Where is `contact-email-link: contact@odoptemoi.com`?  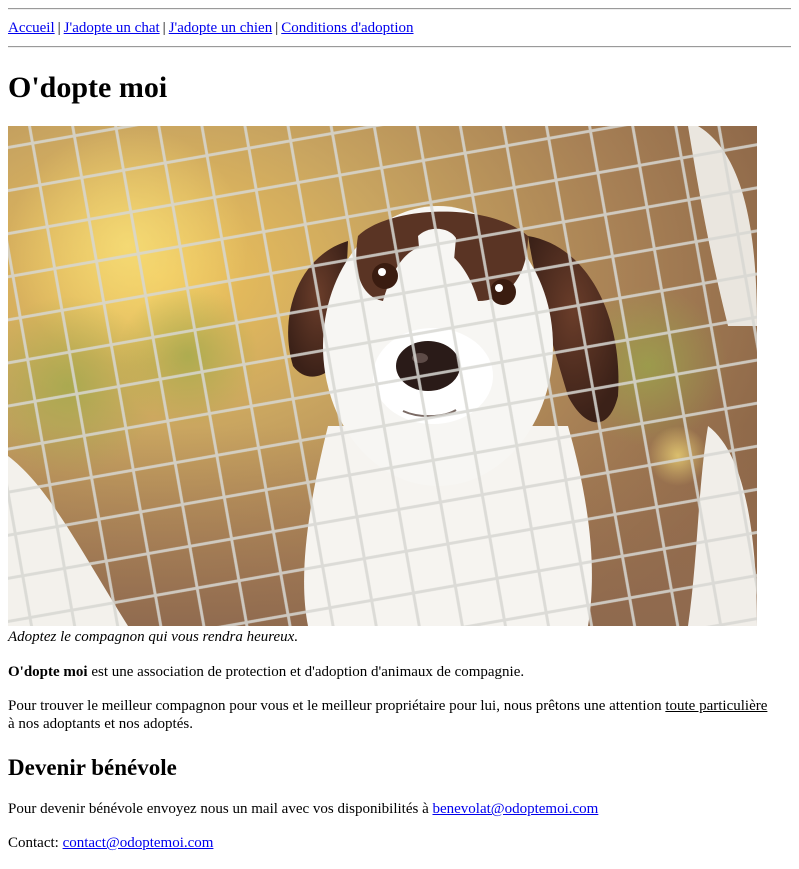
contact-email-link: contact@odoptemoi.com is located at coordinates (138, 843).